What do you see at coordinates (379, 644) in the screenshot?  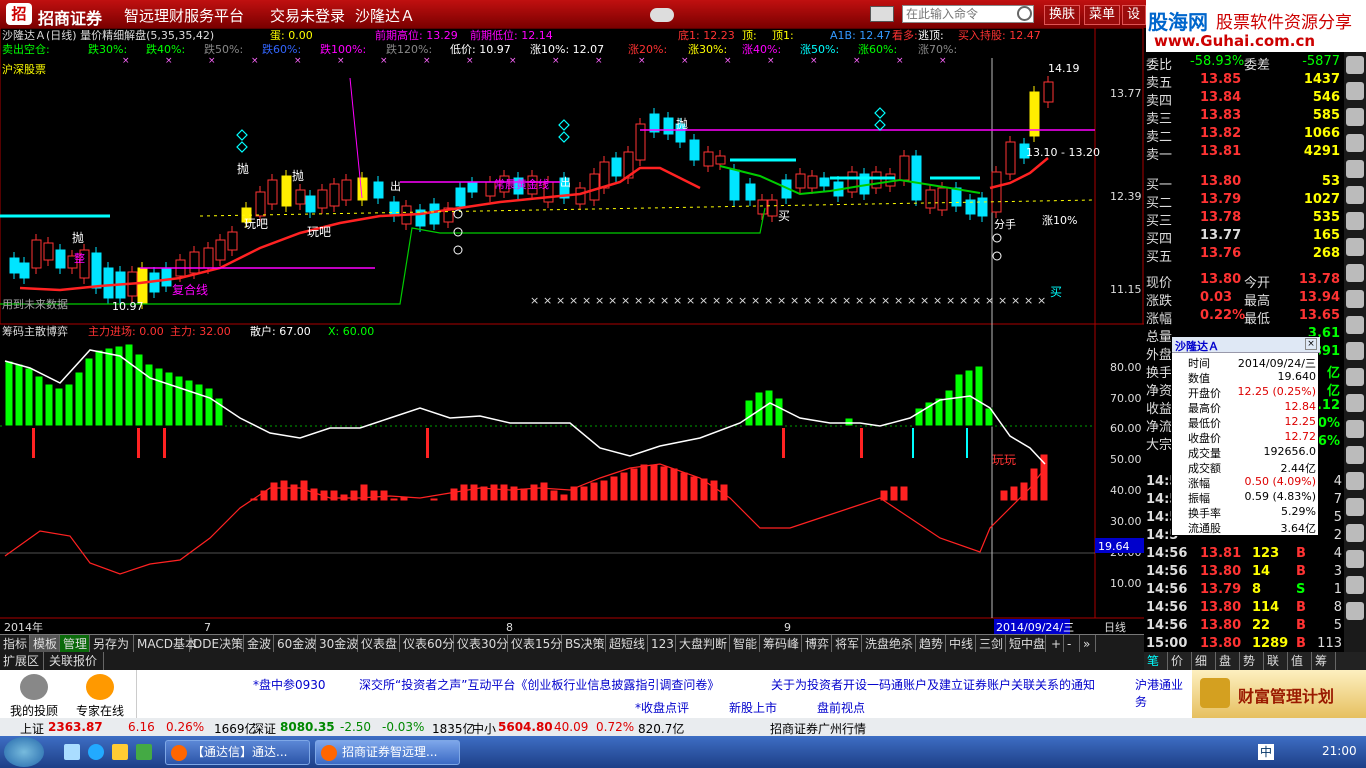 I see `indicator-tab: 仪表盘` at bounding box center [379, 644].